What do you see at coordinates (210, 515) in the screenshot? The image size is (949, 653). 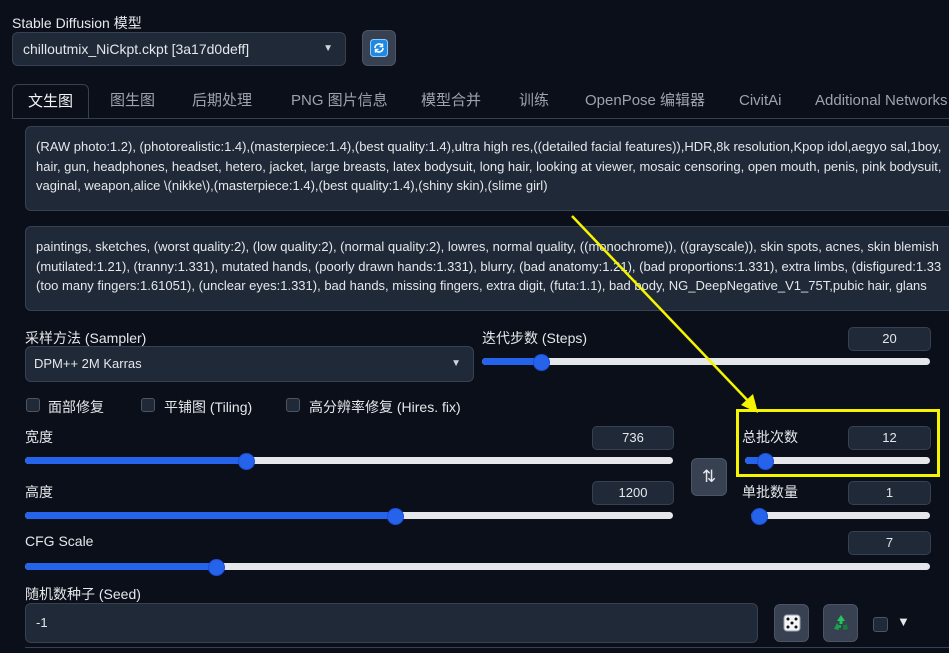 I see `height-slider-fill` at bounding box center [210, 515].